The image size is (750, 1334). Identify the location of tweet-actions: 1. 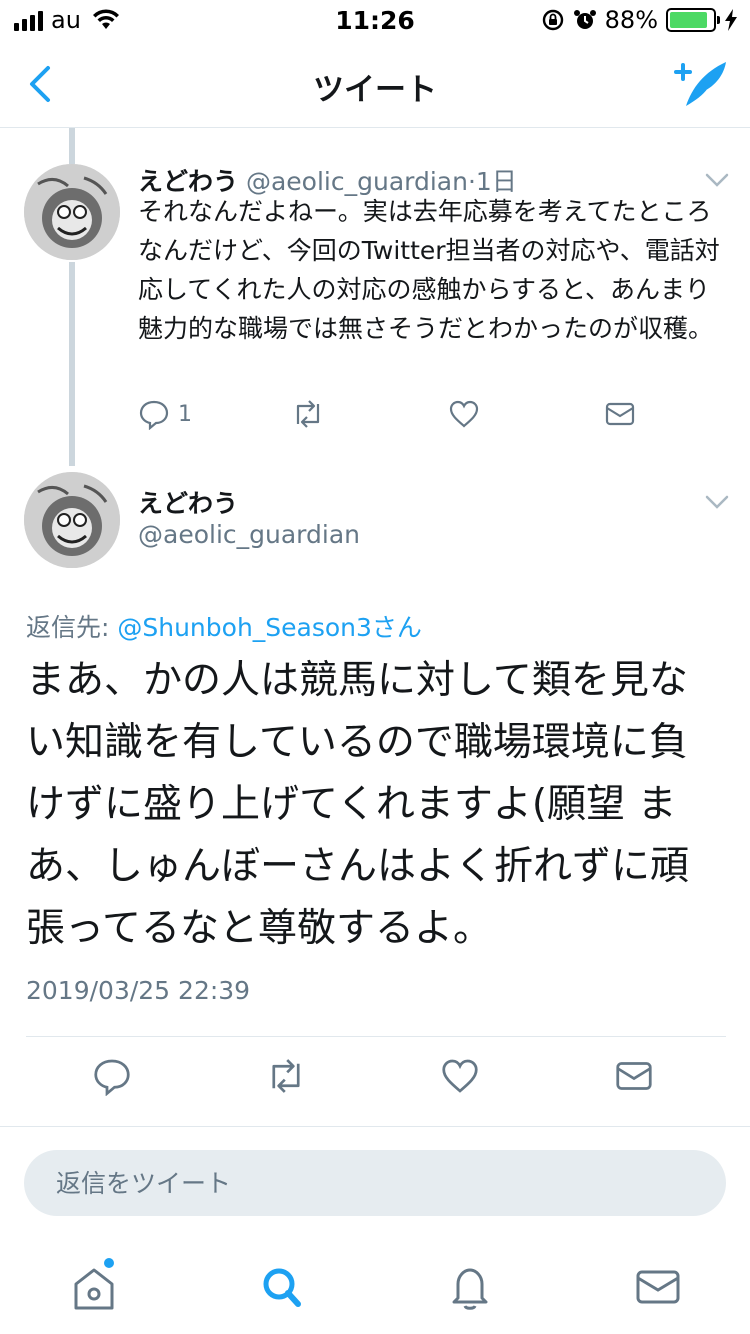
(388, 414).